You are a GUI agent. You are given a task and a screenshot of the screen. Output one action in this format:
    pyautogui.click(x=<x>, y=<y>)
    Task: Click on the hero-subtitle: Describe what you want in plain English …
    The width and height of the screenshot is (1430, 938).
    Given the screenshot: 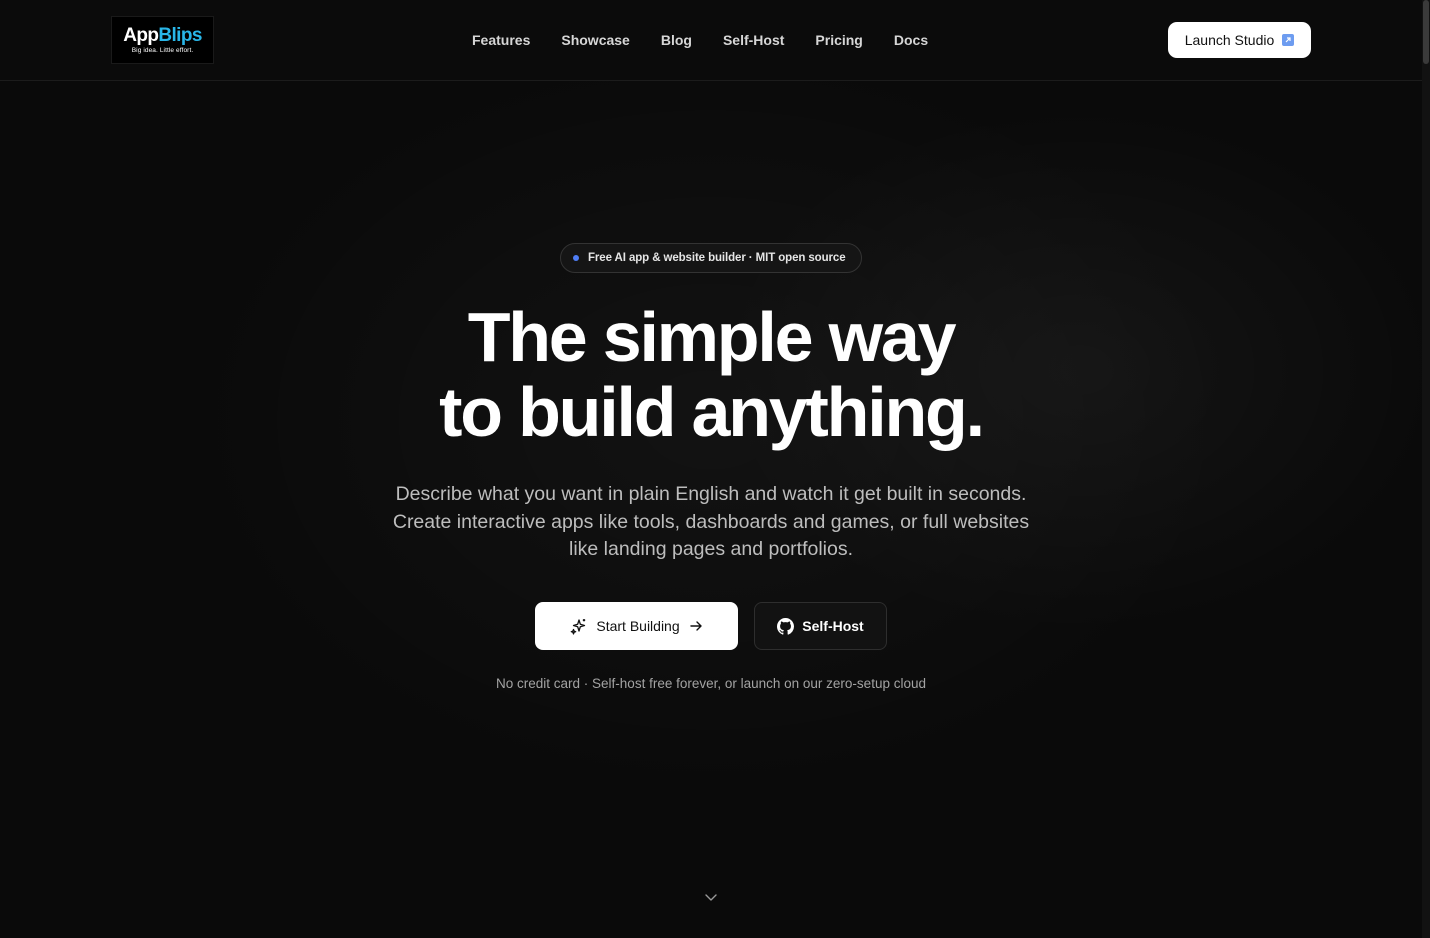 What is the action you would take?
    pyautogui.click(x=711, y=522)
    